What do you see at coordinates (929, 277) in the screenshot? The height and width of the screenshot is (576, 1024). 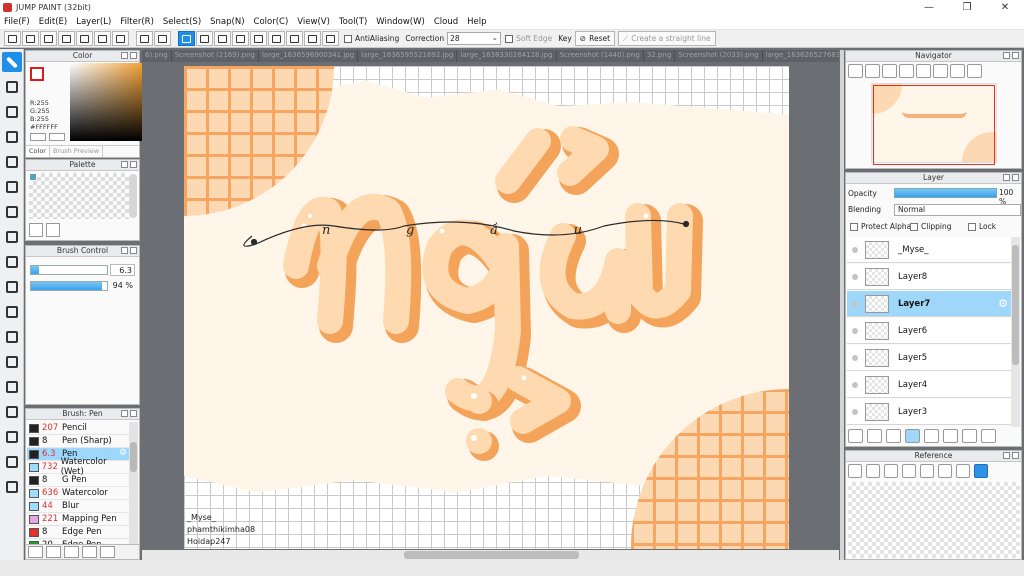 I see `layer-item: Layer8` at bounding box center [929, 277].